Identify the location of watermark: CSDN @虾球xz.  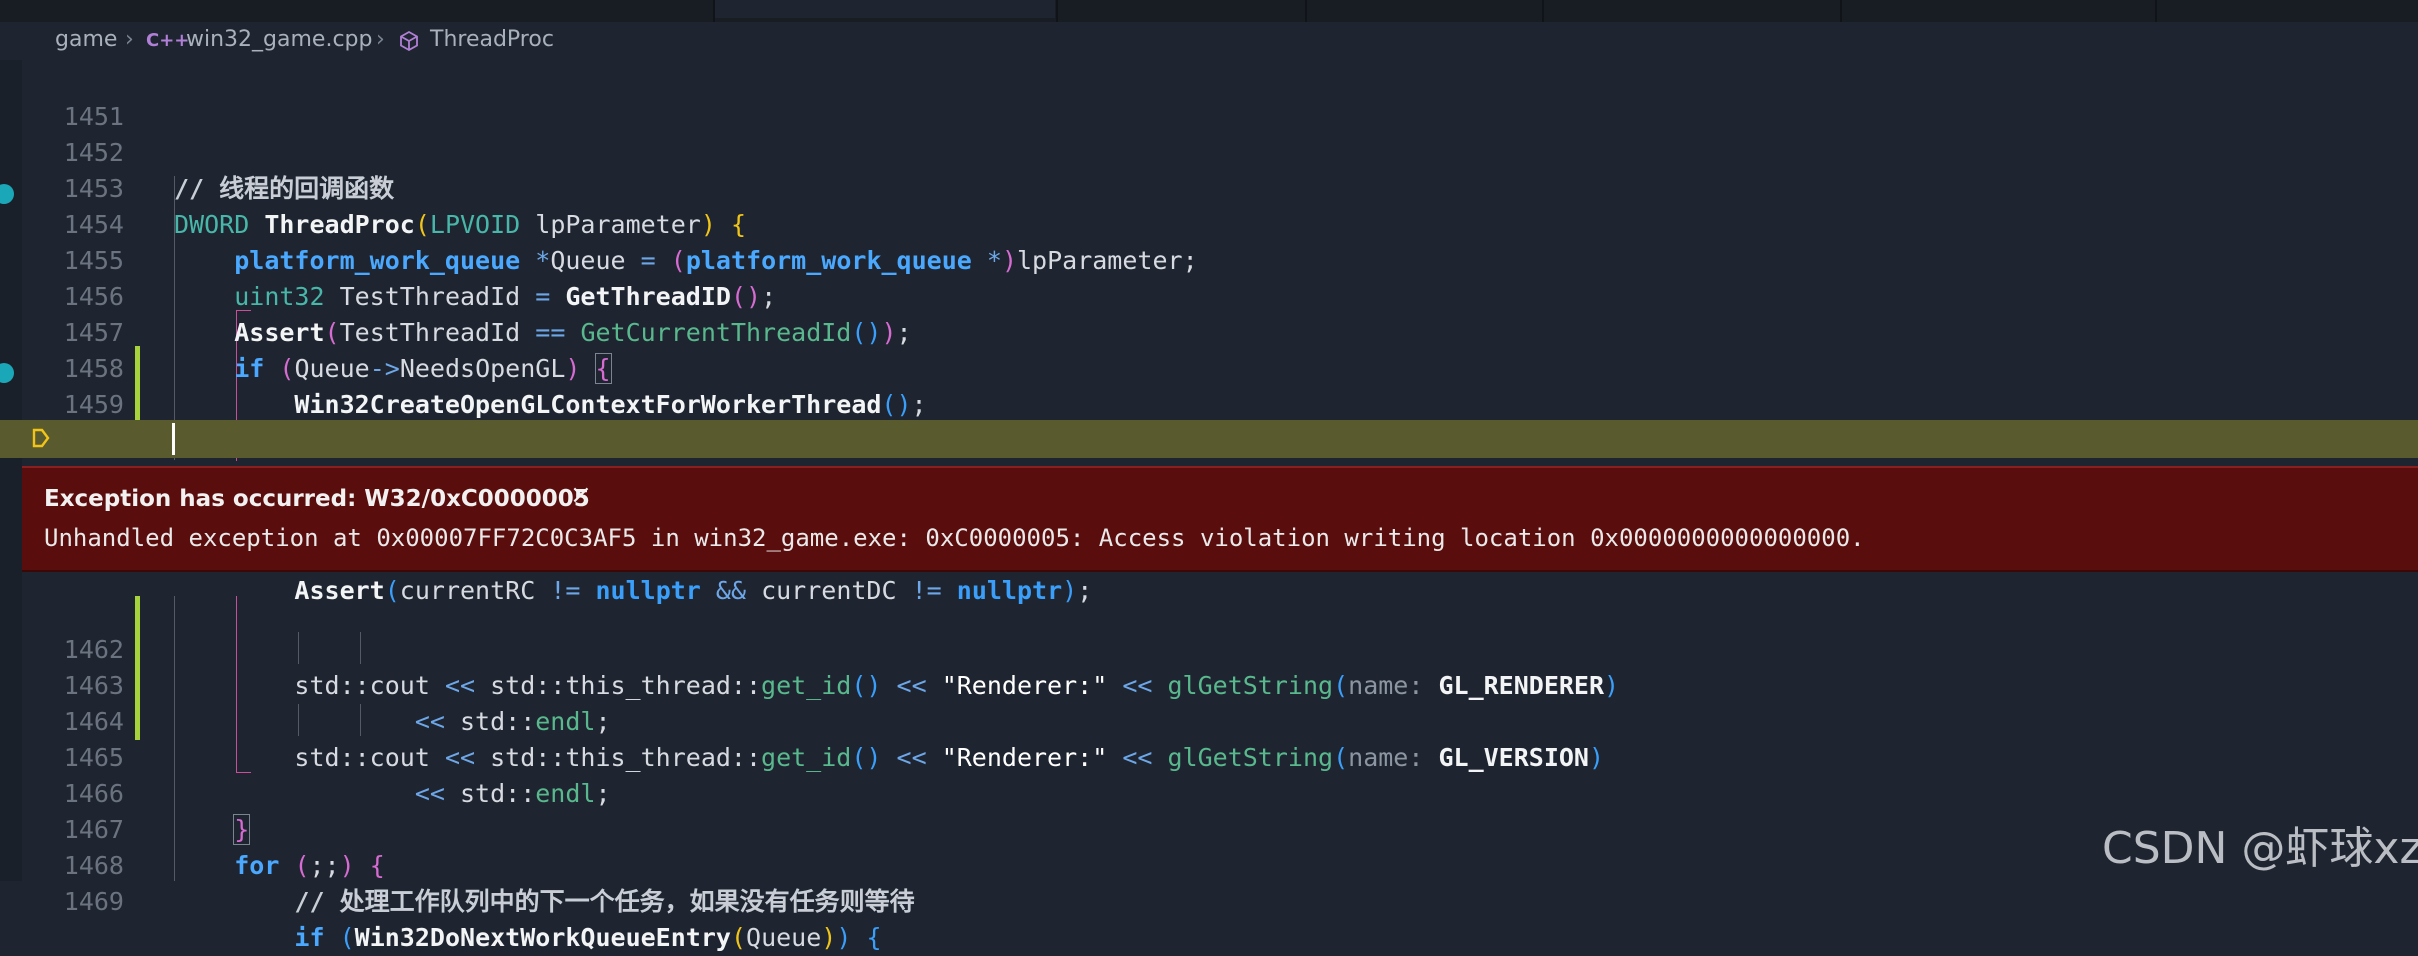
(2260, 848).